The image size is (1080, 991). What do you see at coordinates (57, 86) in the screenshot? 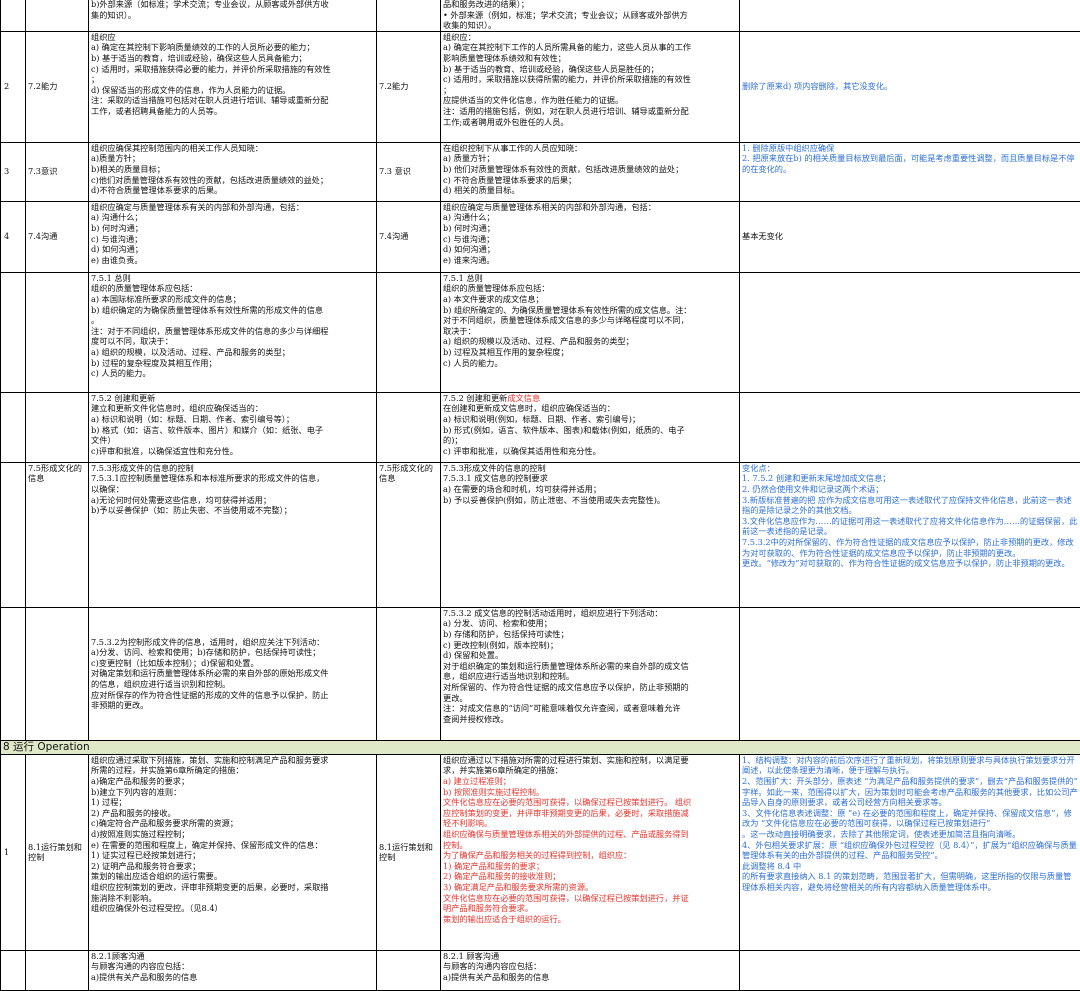
I see `old-clause: 7.2能力` at bounding box center [57, 86].